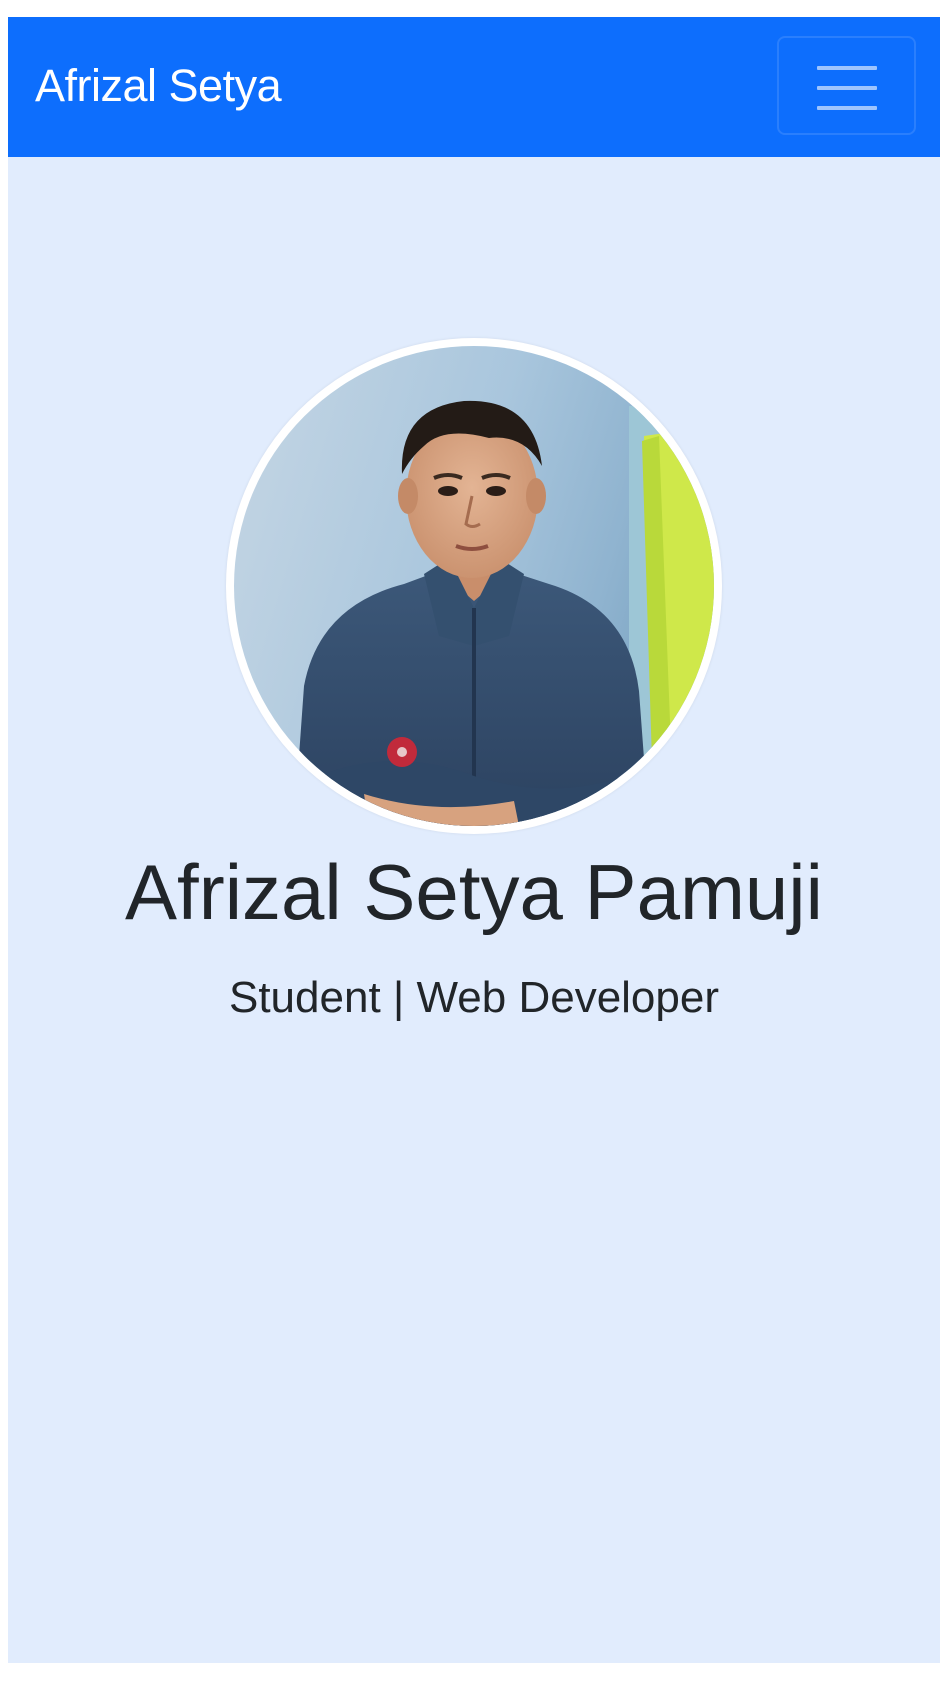 The image size is (950, 1688). I want to click on navbar-toggle-button, so click(846, 85).